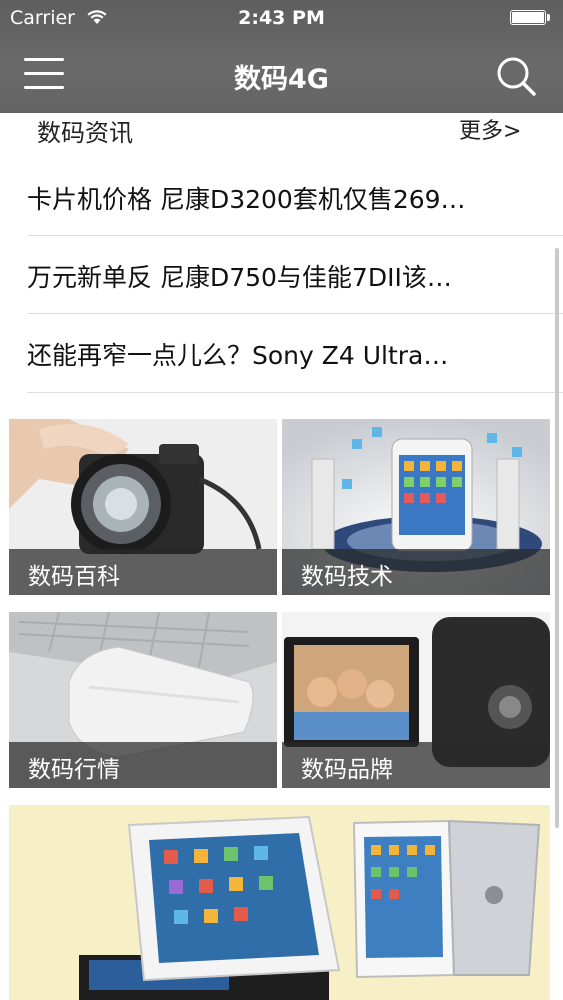 The width and height of the screenshot is (563, 1000). I want to click on tile-label: 数码技术, so click(347, 577).